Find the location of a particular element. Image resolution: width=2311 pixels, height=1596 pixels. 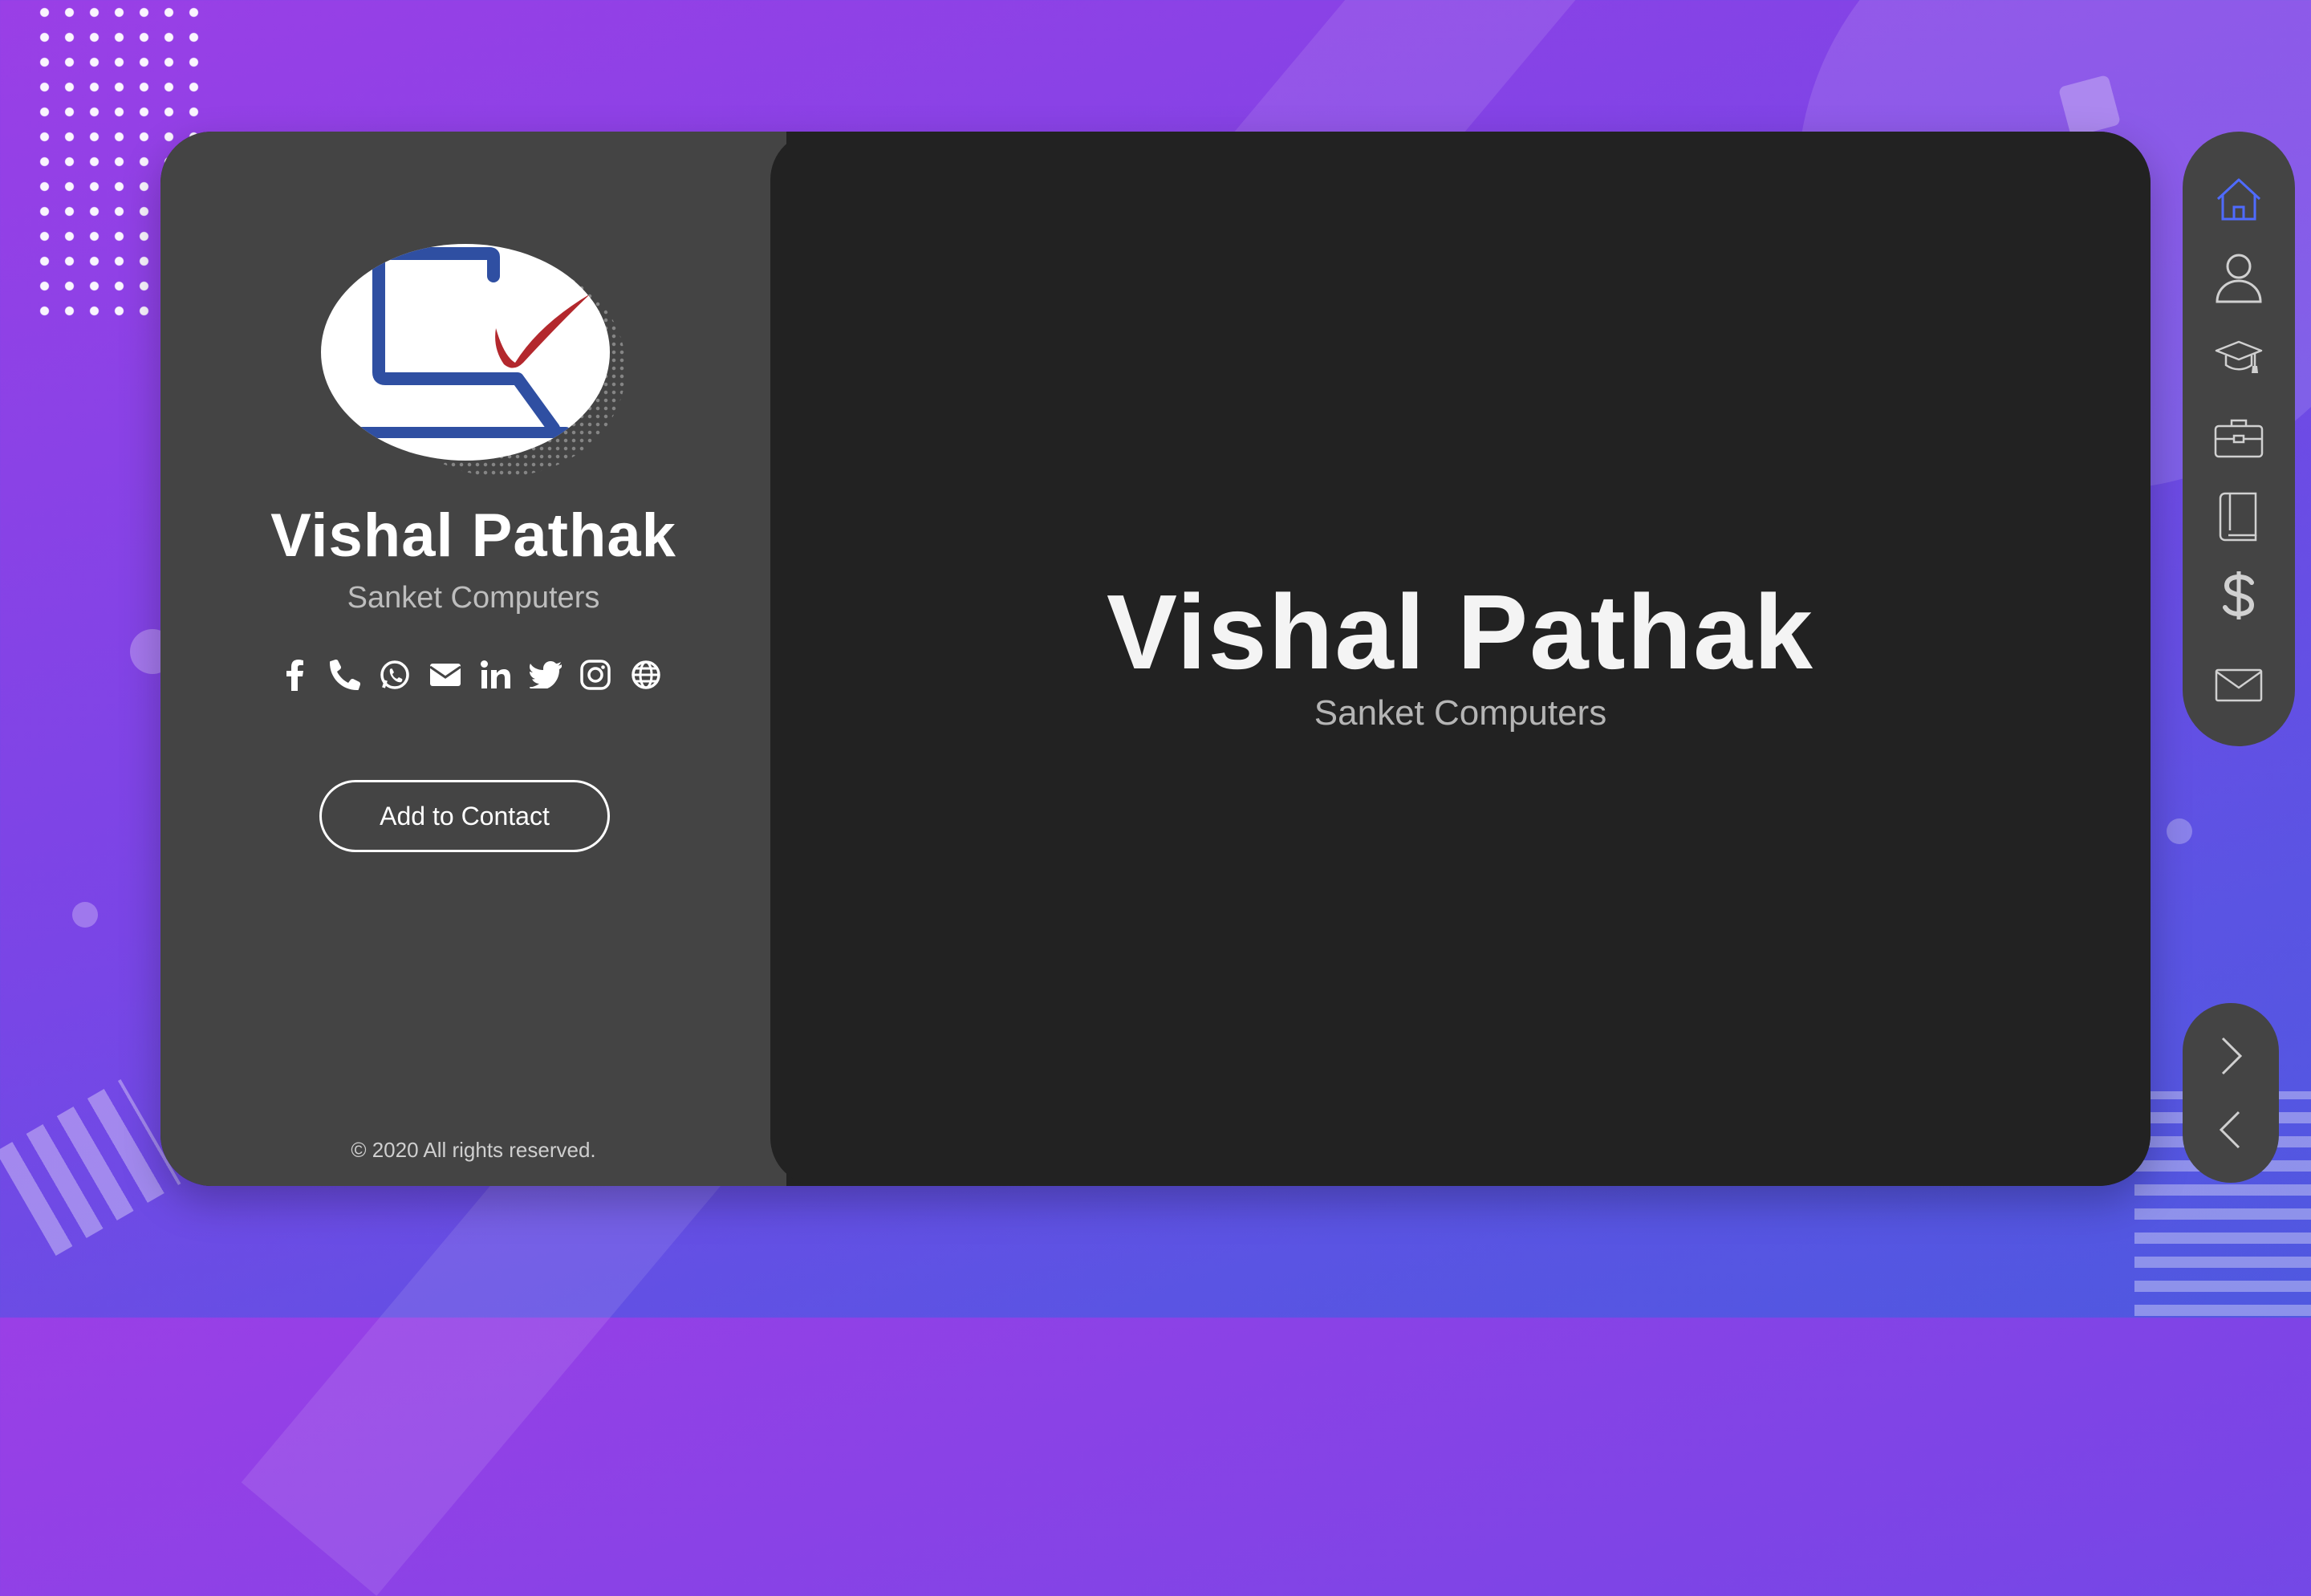

previous-button is located at coordinates (2231, 1130).